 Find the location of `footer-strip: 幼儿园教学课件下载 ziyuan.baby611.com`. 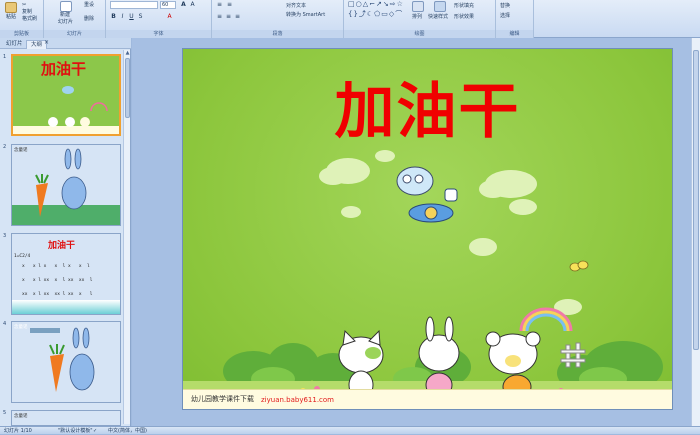

footer-strip: 幼儿园教学课件下载 ziyuan.baby611.com is located at coordinates (427, 399).